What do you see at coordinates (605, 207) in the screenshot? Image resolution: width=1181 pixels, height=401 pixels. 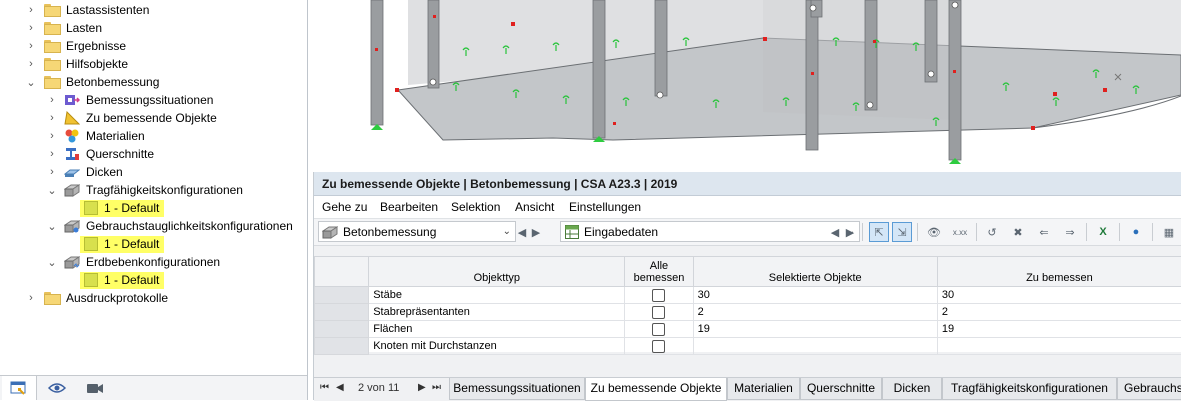 I see `menu-einstellungen: Einstellungen` at bounding box center [605, 207].